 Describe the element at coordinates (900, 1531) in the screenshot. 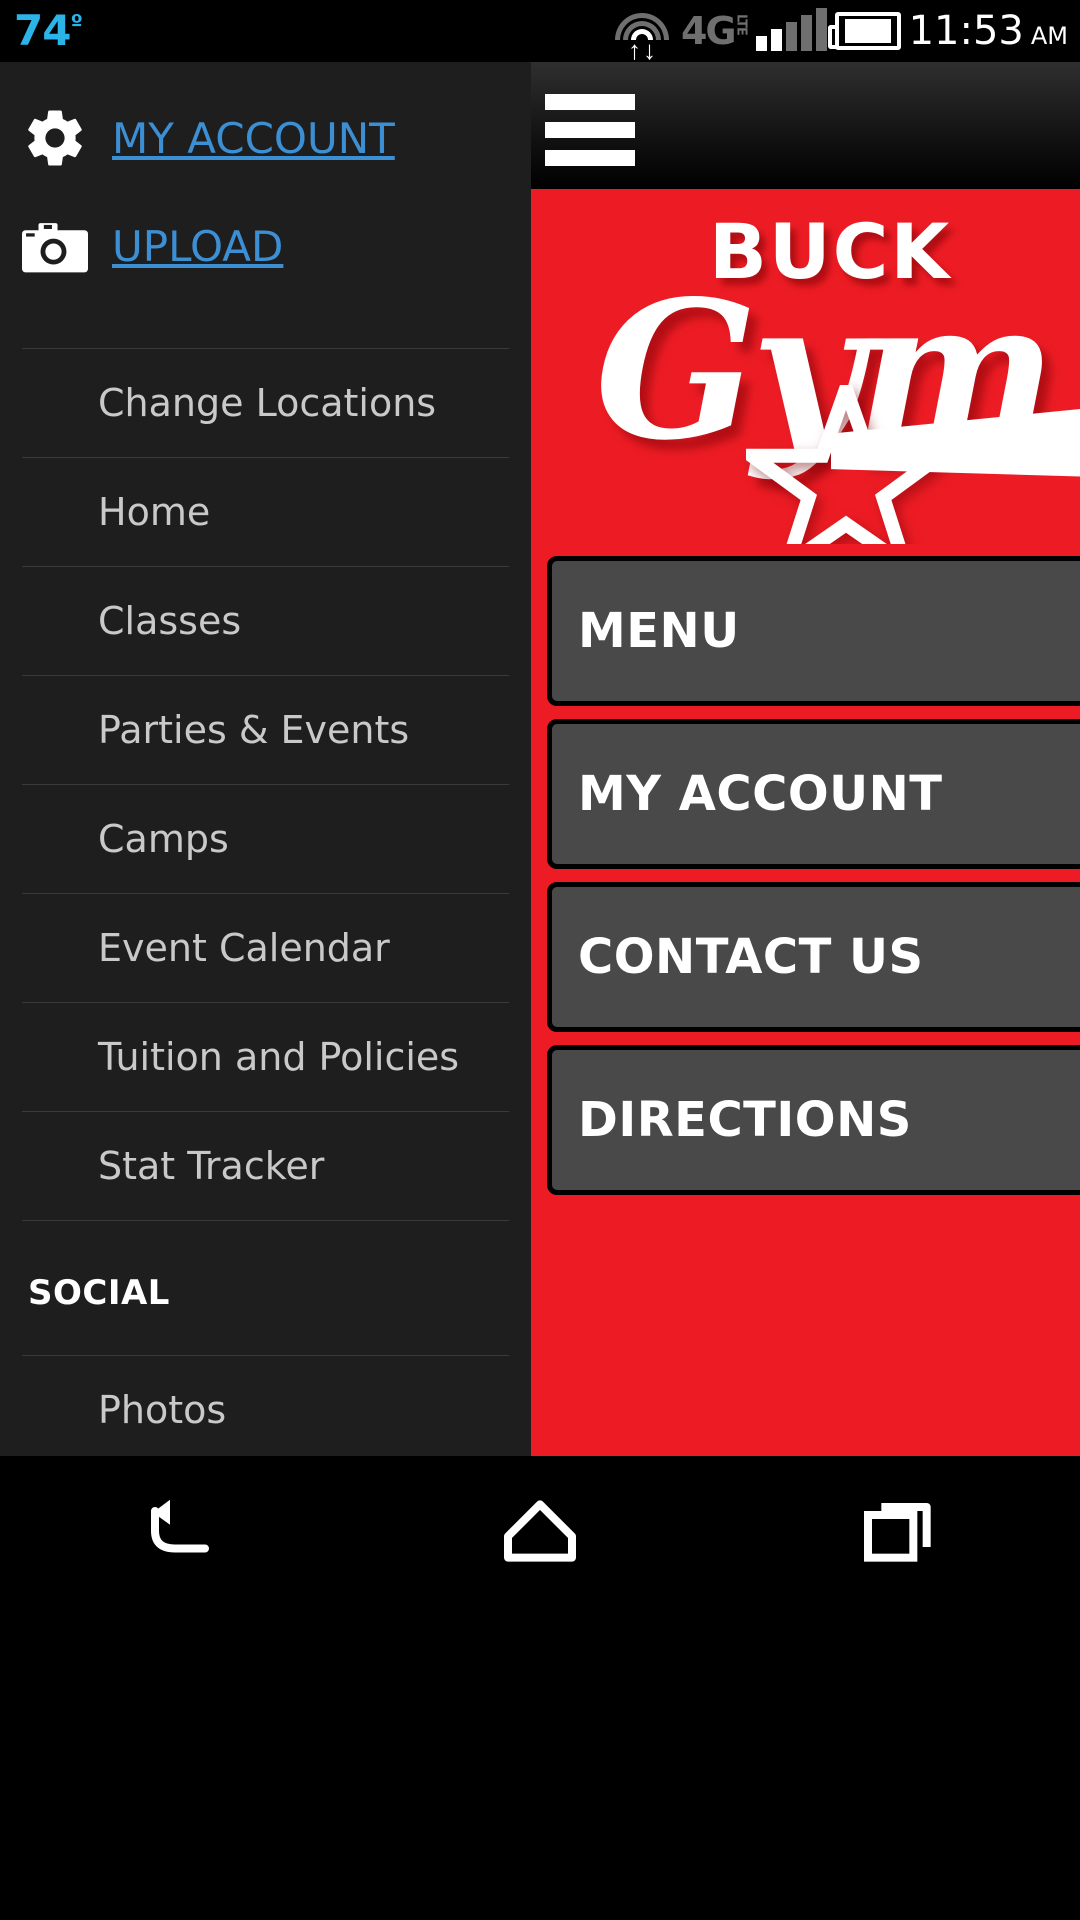

I see `recents-icon` at that location.